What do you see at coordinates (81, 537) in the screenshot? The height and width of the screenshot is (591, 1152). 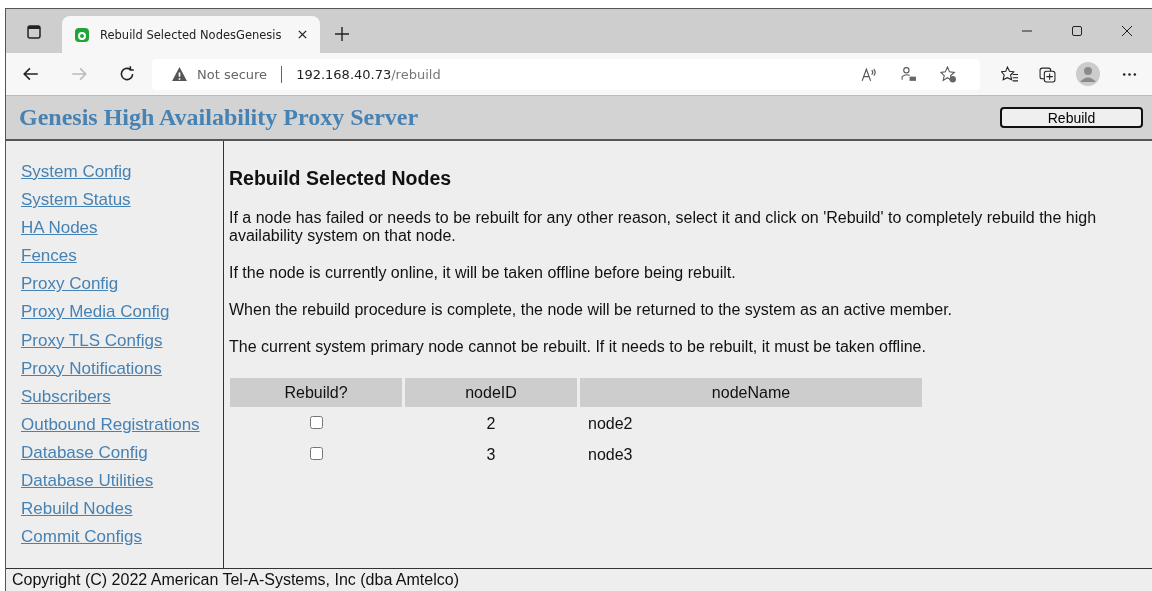 I see `sidebar-link: Commit Configs` at bounding box center [81, 537].